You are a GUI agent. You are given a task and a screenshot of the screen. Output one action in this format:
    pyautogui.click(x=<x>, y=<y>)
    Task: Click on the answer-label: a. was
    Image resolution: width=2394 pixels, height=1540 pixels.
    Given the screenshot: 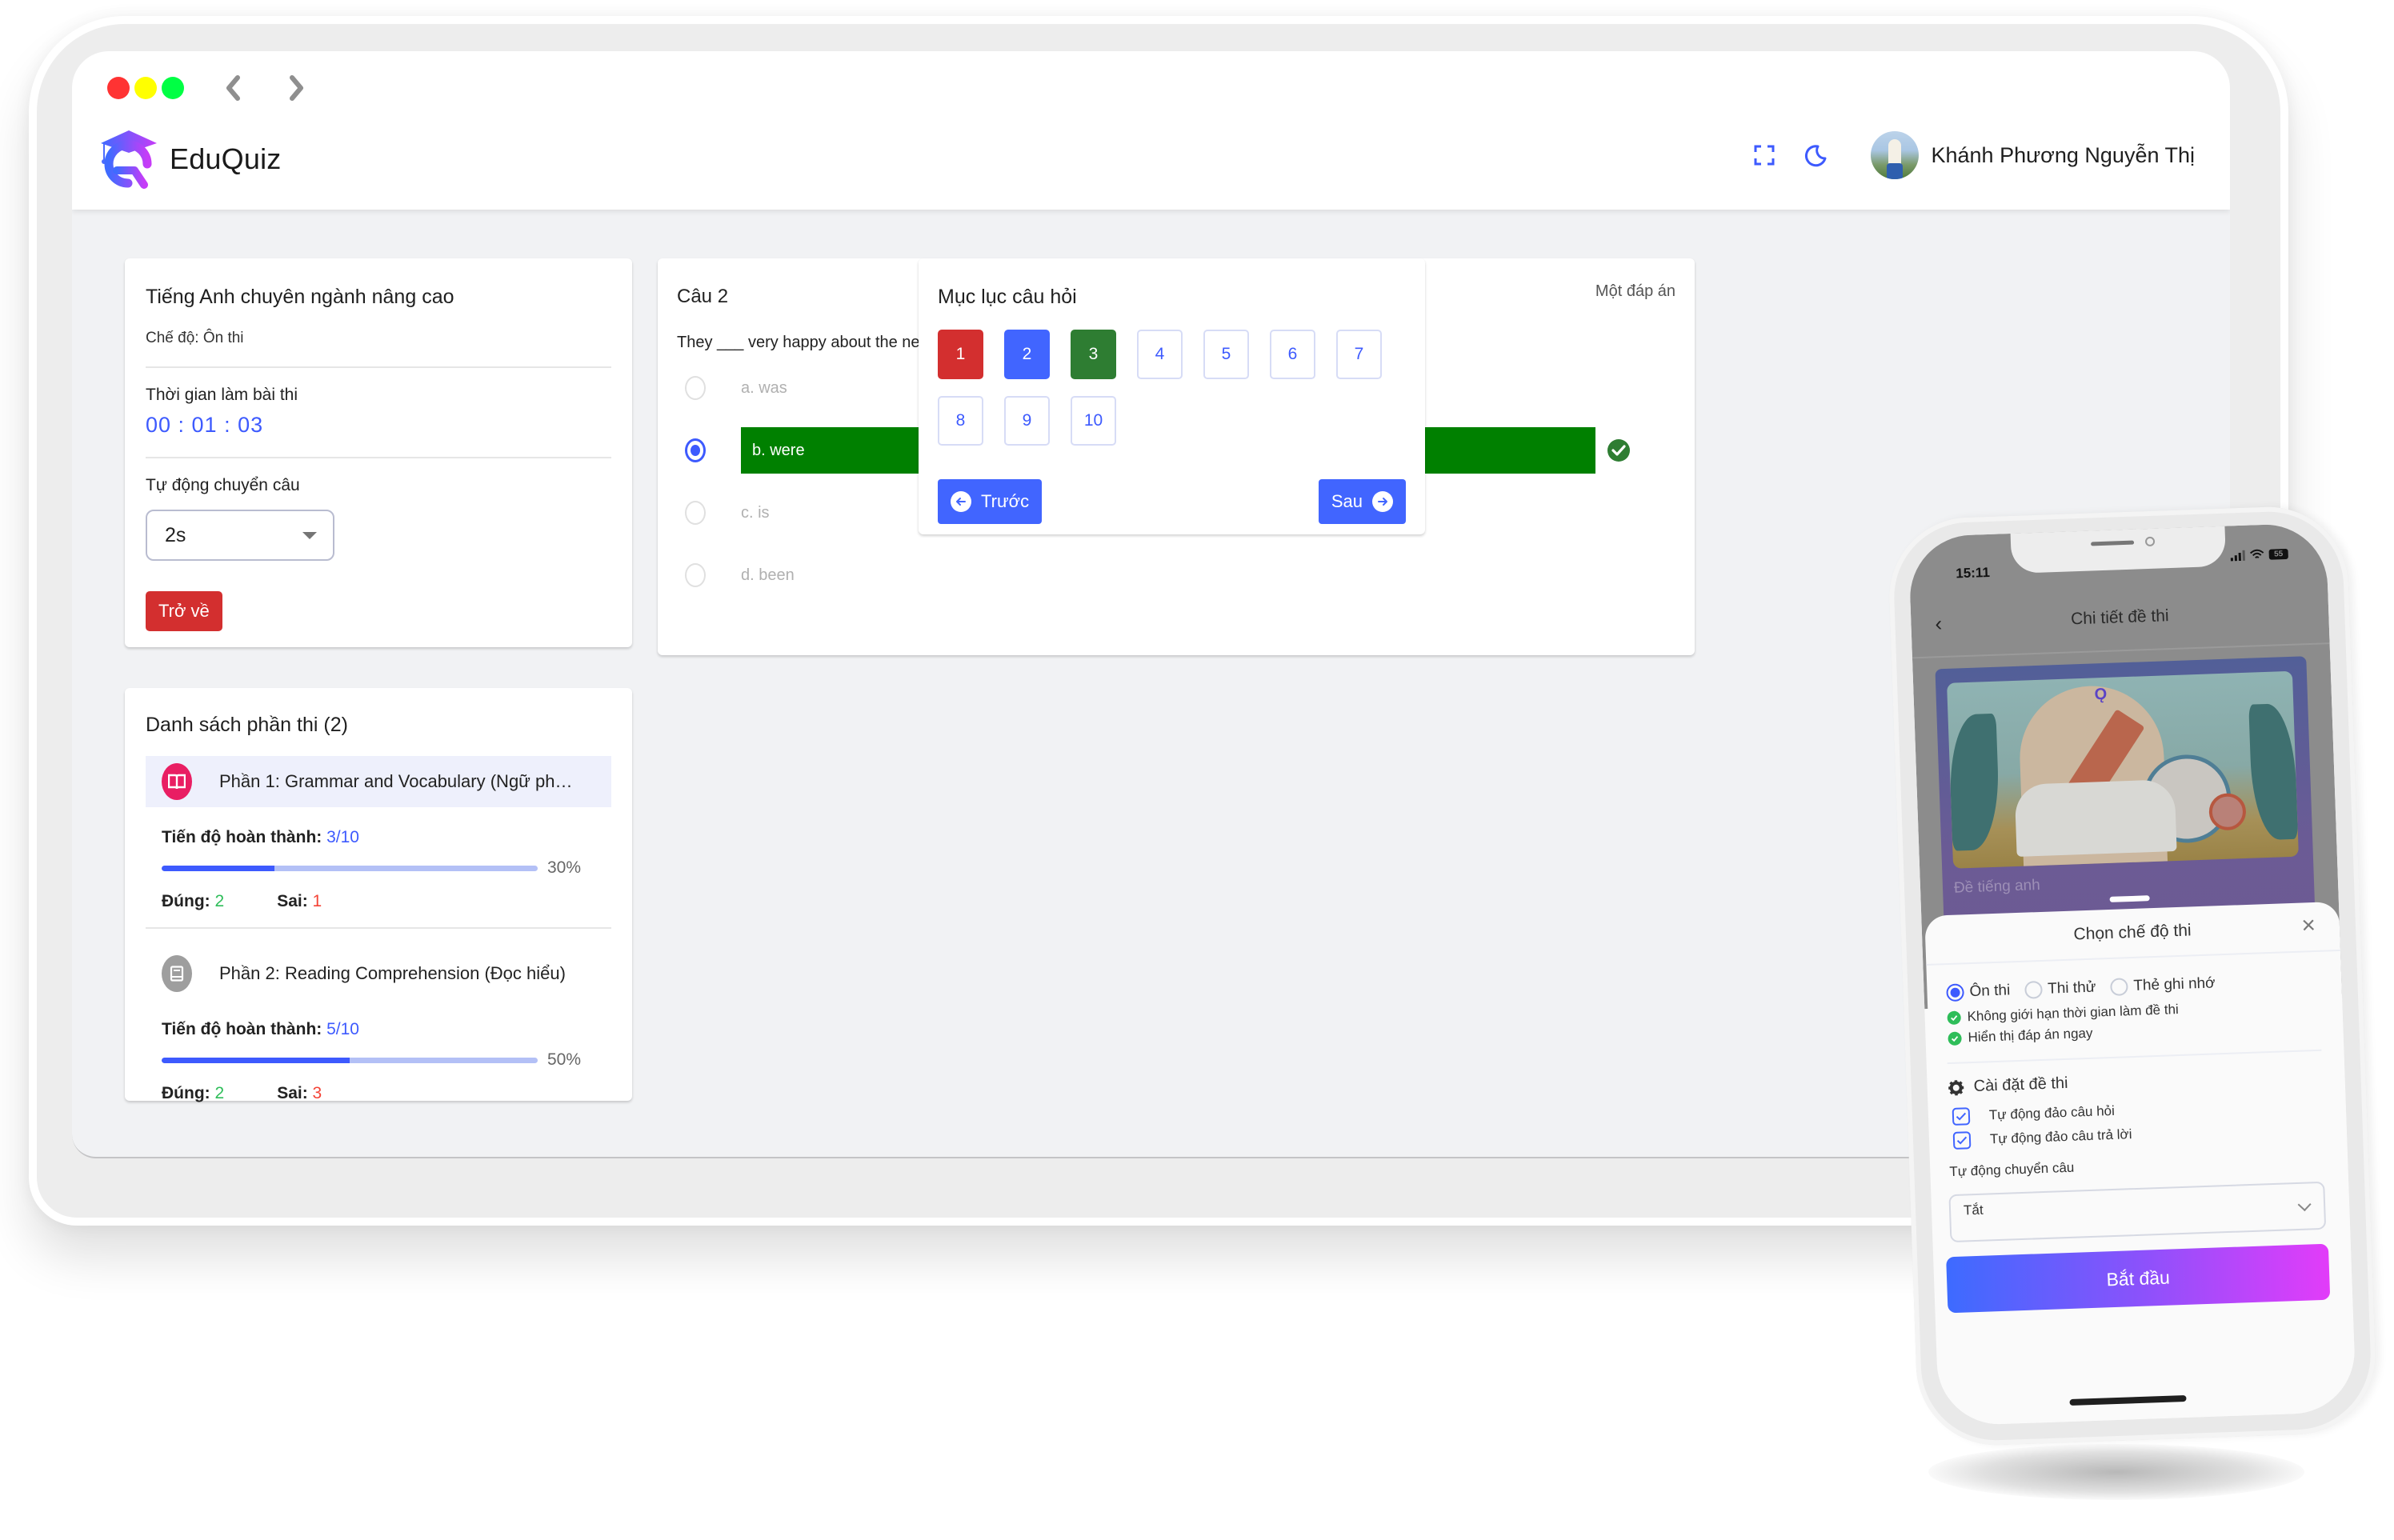 What is the action you would take?
    pyautogui.click(x=764, y=387)
    